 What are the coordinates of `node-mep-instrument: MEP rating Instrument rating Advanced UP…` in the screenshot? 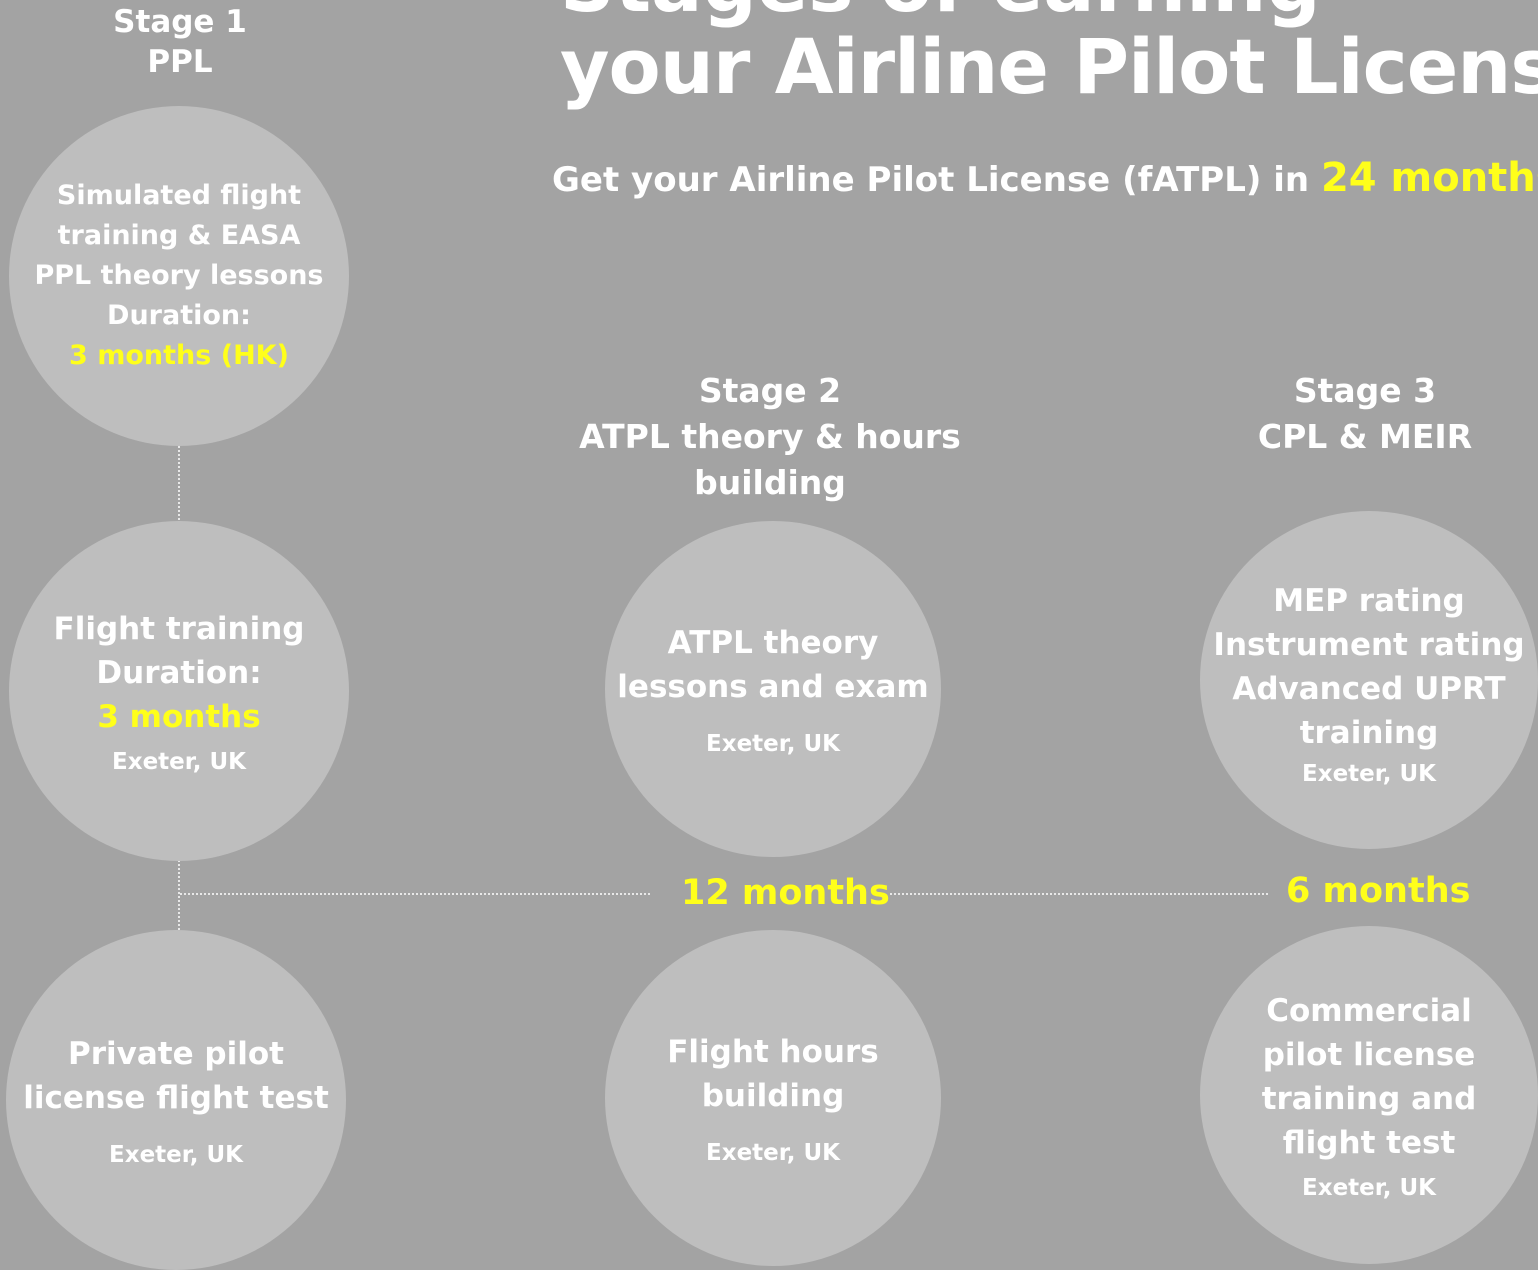 It's located at (1369, 680).